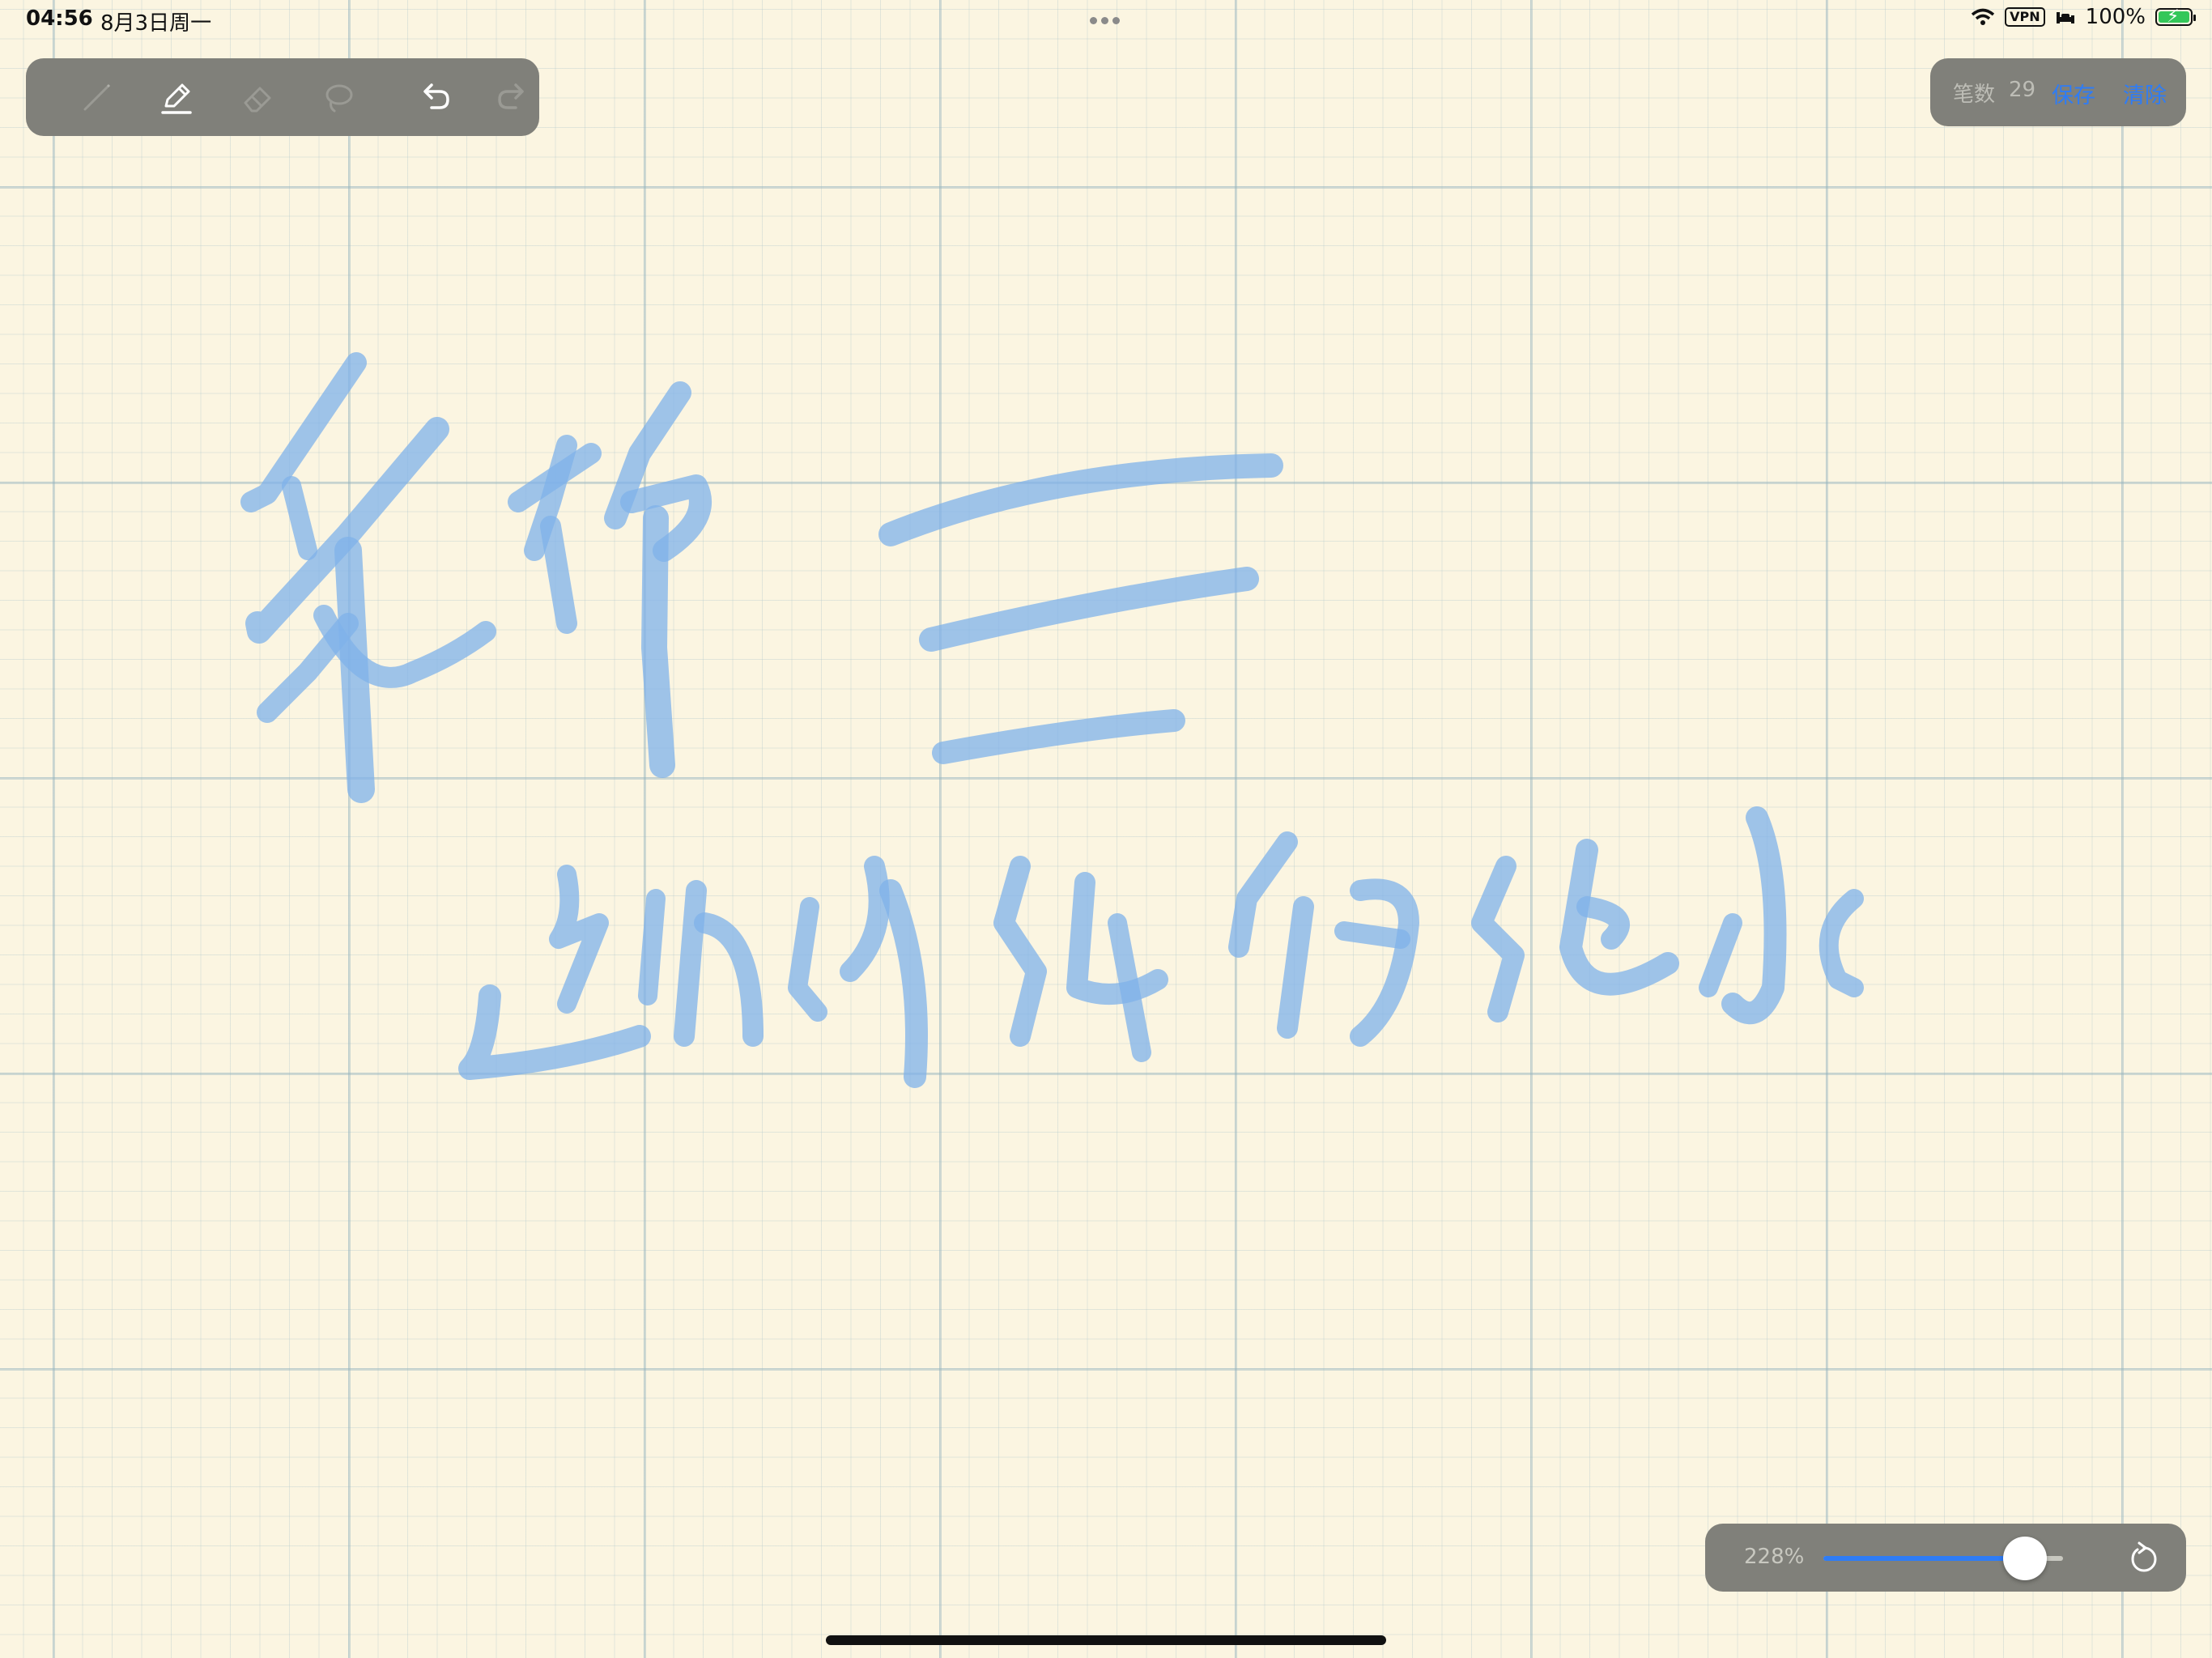  Describe the element at coordinates (1924, 1558) in the screenshot. I see `zoom-slider-fill` at that location.